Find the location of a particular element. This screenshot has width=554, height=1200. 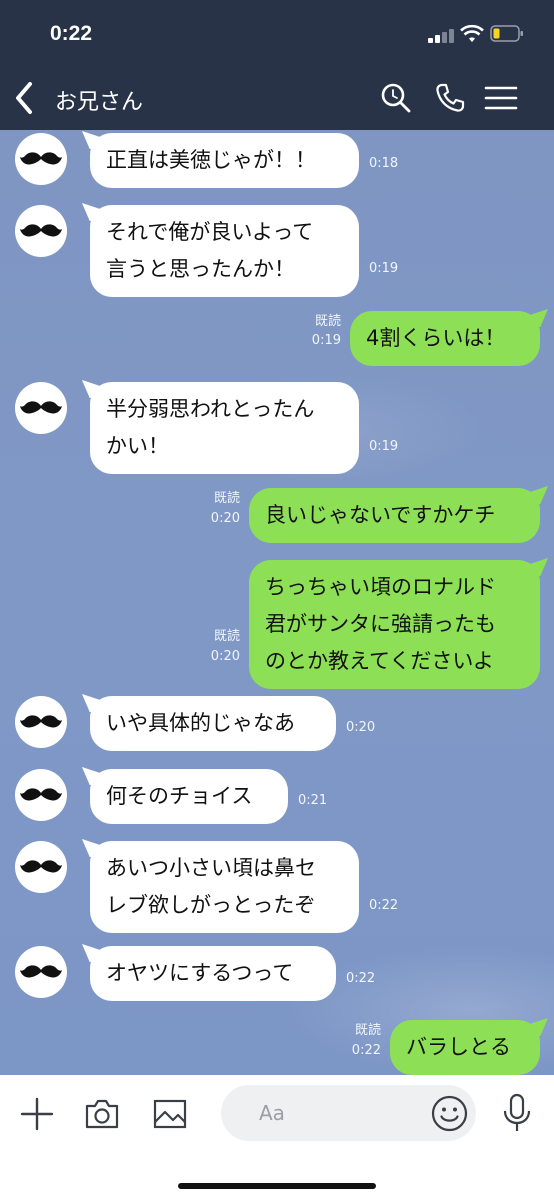

message-bubble-incoming: 何そのチョイス is located at coordinates (189, 796).